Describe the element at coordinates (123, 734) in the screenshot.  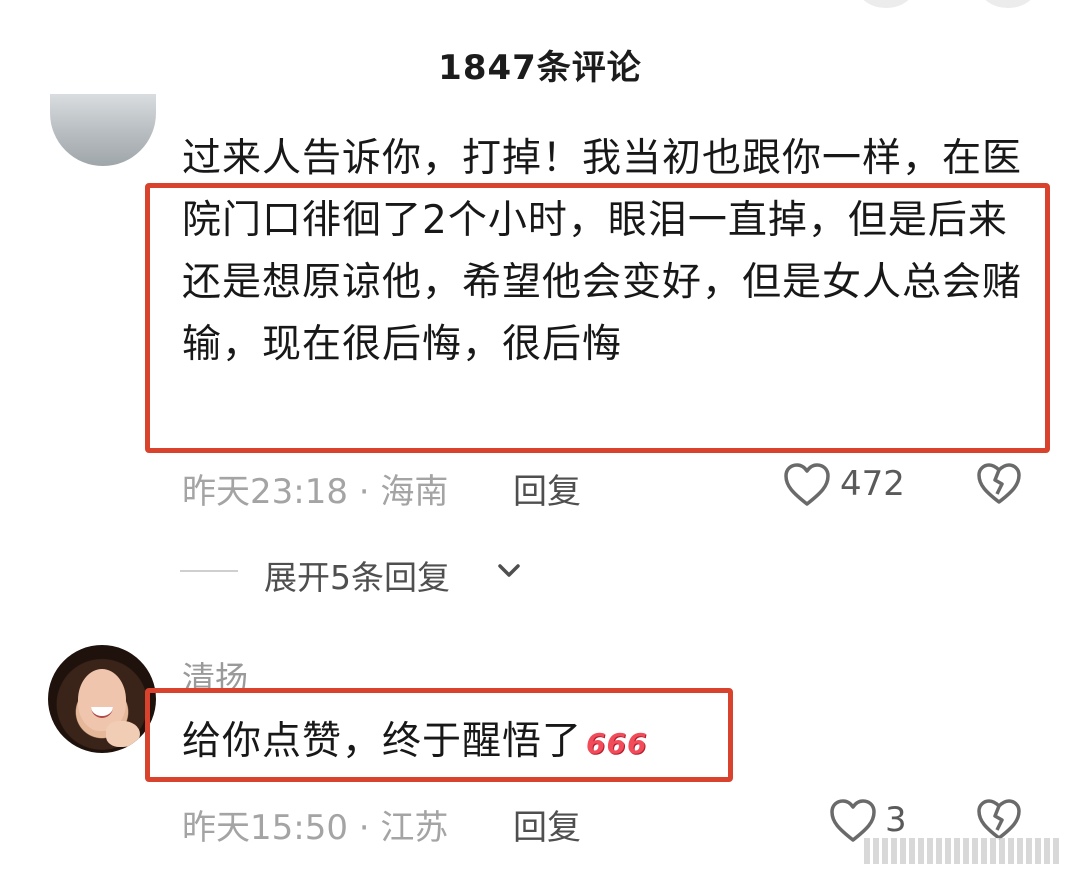
I see `avatar-hand` at that location.